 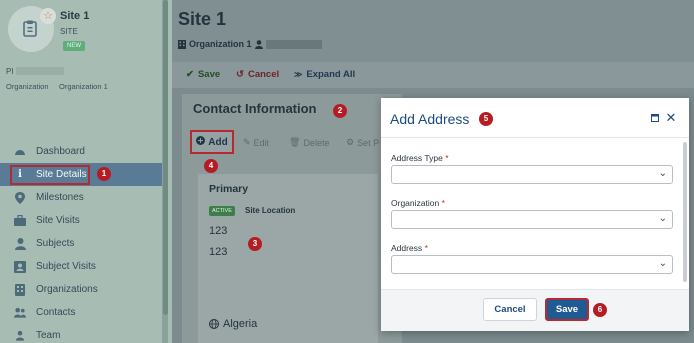 What do you see at coordinates (532, 174) in the screenshot?
I see `address-type-select: ⌄` at bounding box center [532, 174].